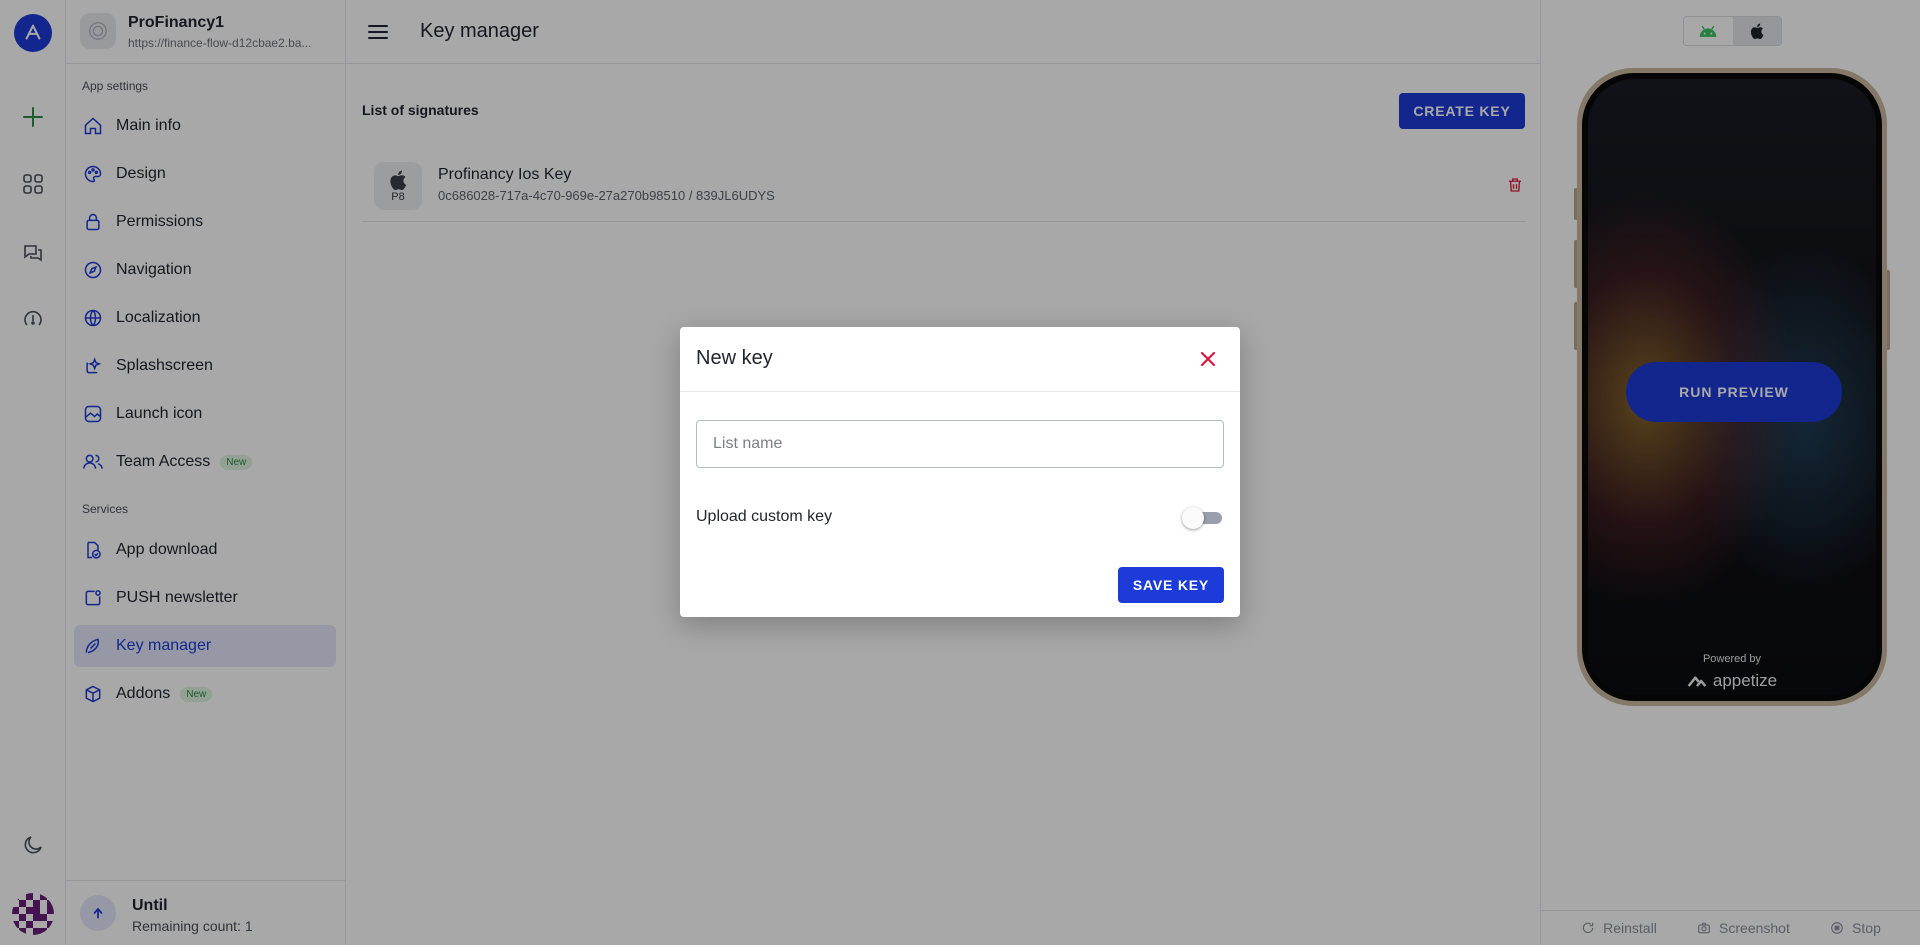 The image size is (1920, 945). Describe the element at coordinates (1208, 359) in the screenshot. I see `close-icon` at that location.